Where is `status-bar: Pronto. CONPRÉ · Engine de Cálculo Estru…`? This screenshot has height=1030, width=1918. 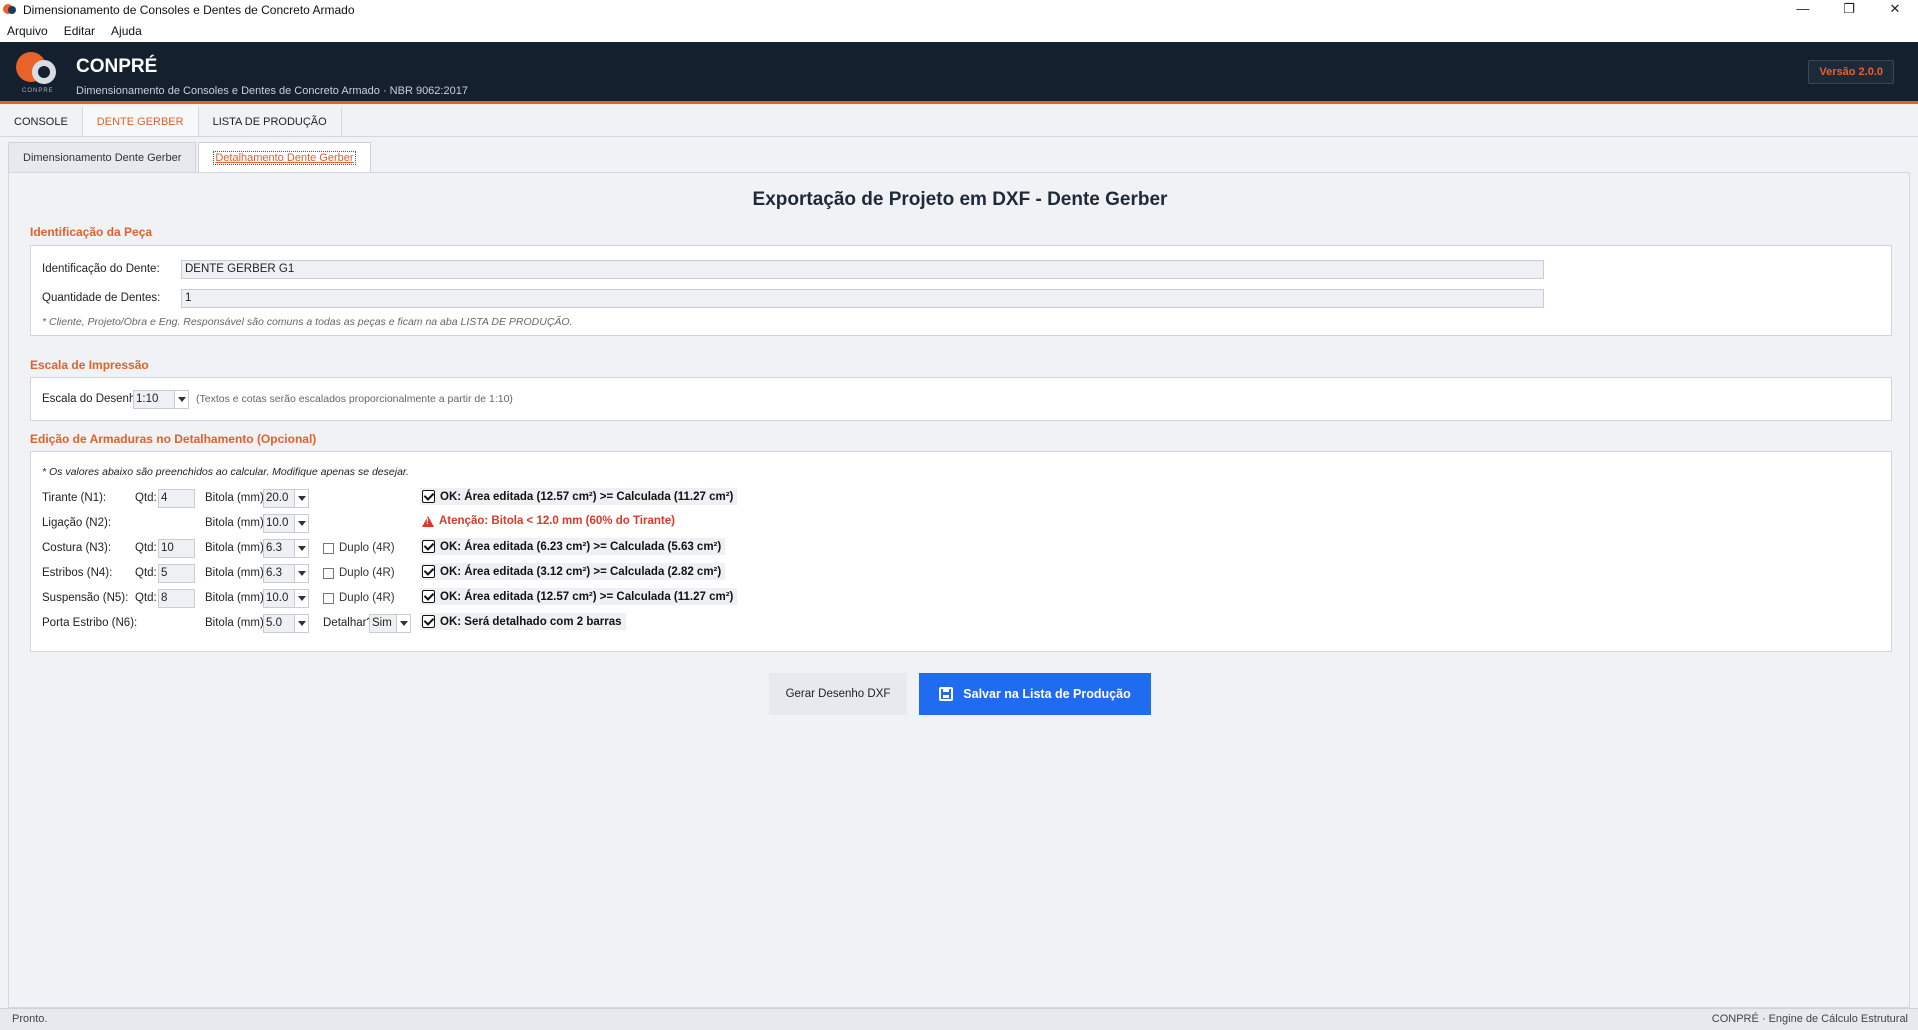 status-bar: Pronto. CONPRÉ · Engine de Cálculo Estru… is located at coordinates (959, 1019).